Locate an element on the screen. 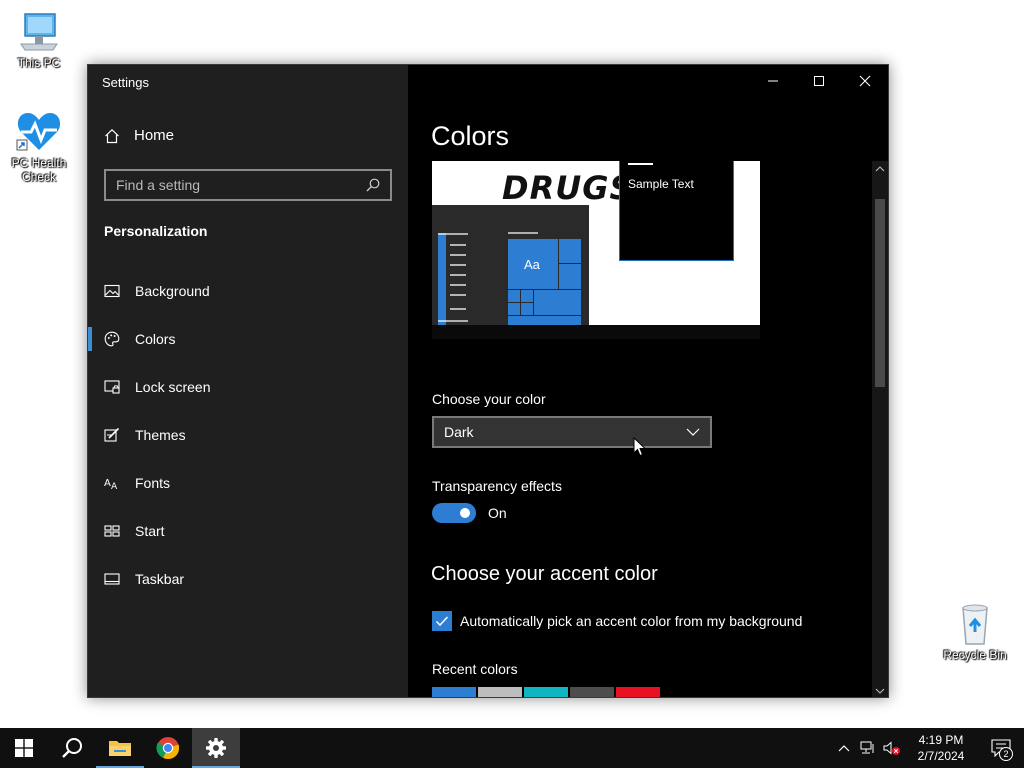  home-icon is located at coordinates (112, 135).